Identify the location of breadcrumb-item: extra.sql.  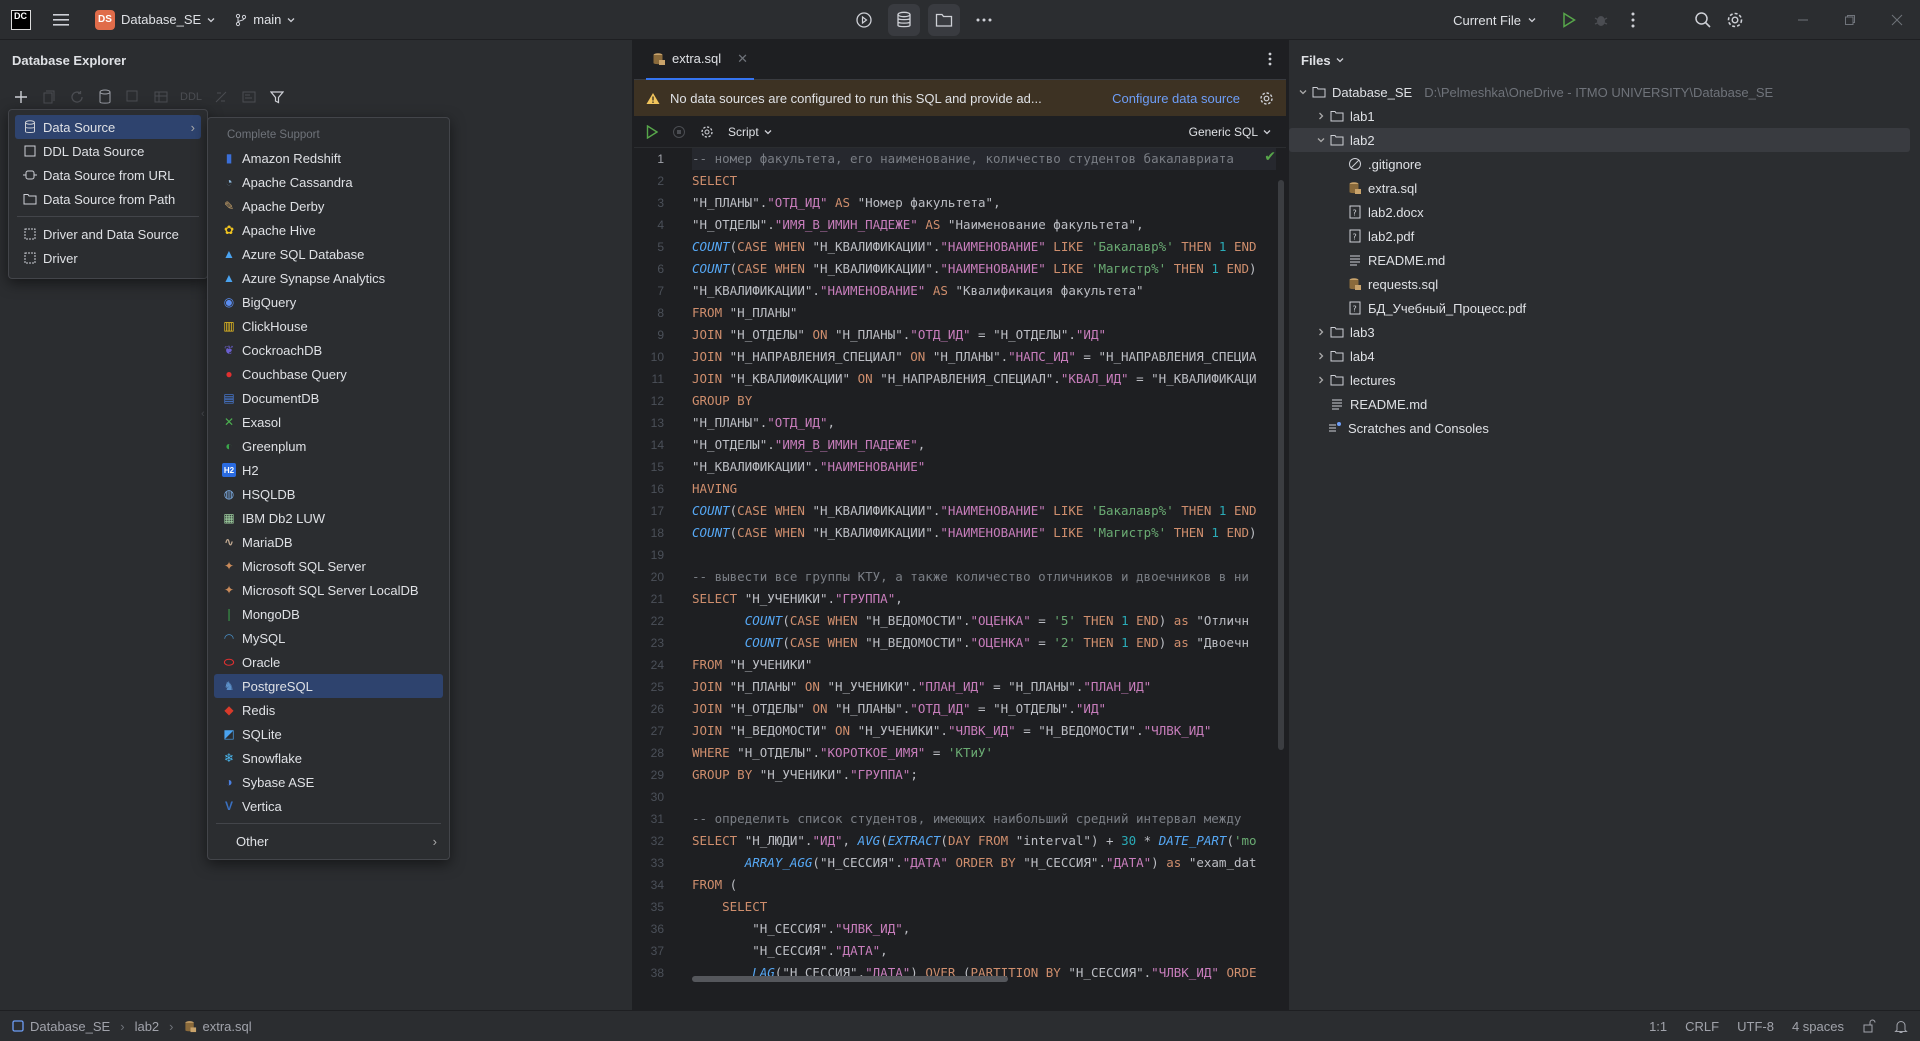
(227, 1026).